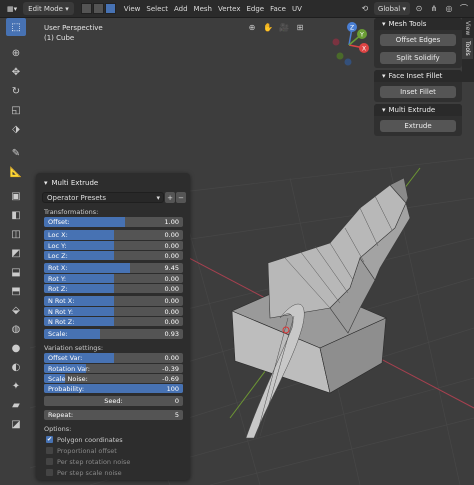 The width and height of the screenshot is (474, 485). I want to click on face-inset-fillet-section: Face Inset Fillet Inset Fillet, so click(418, 86).